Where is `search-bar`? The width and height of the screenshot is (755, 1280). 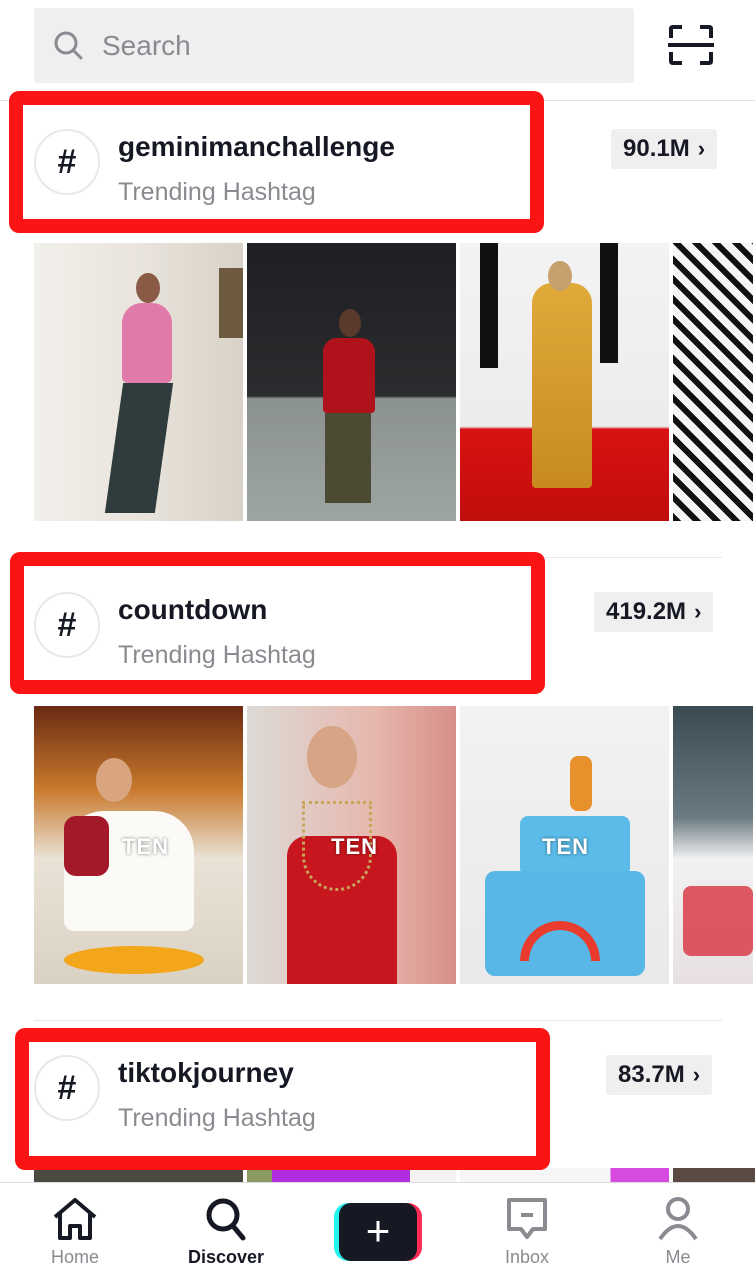
search-bar is located at coordinates (334, 45).